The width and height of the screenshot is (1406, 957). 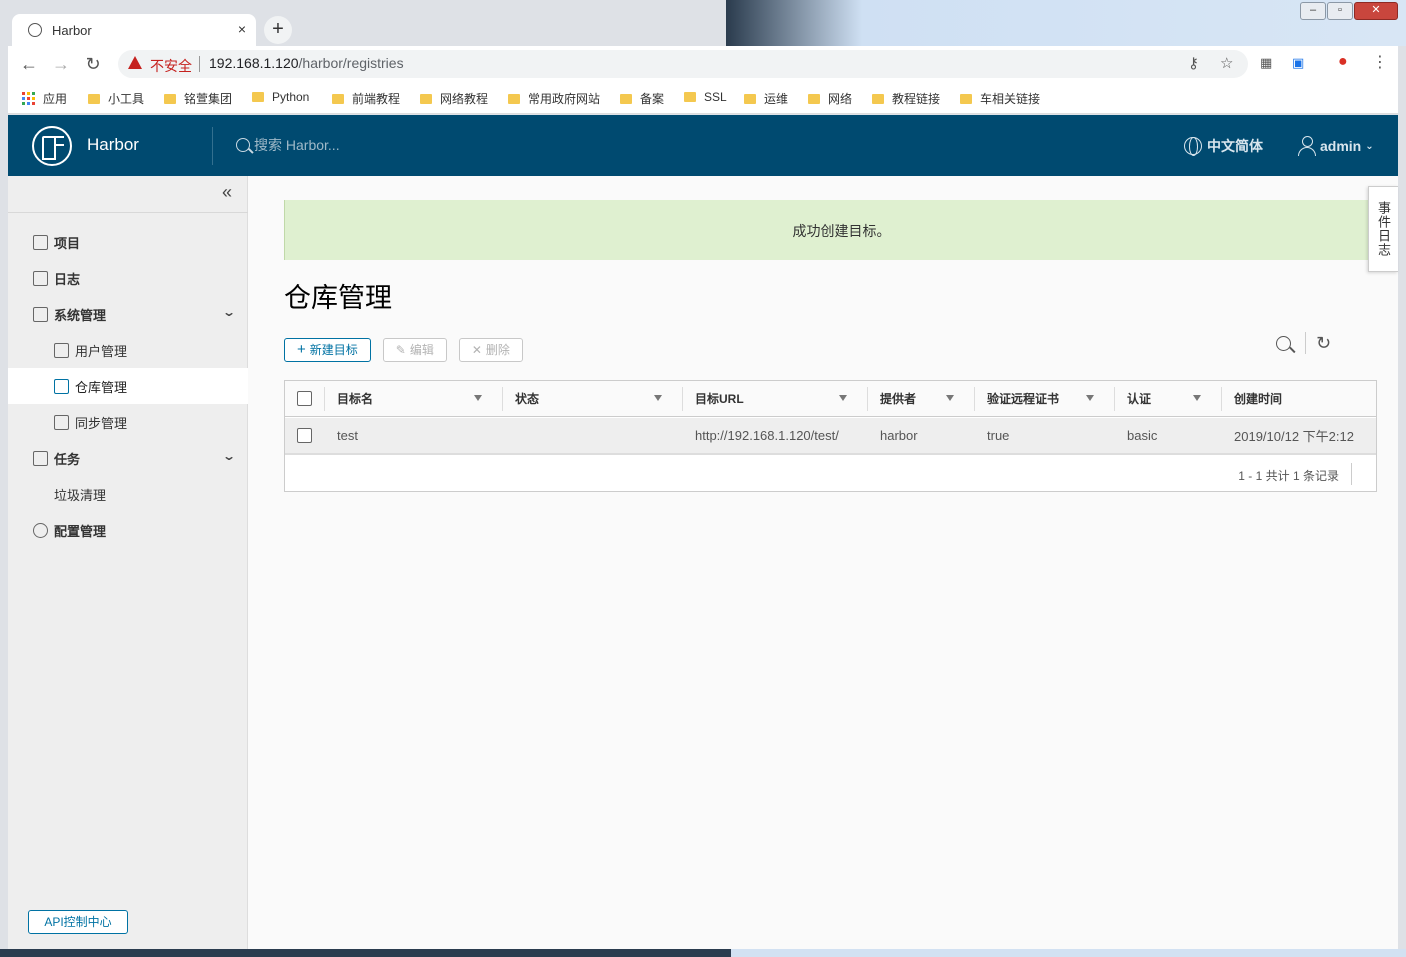 What do you see at coordinates (227, 192) in the screenshot?
I see `collapse-sidebar-icon: «` at bounding box center [227, 192].